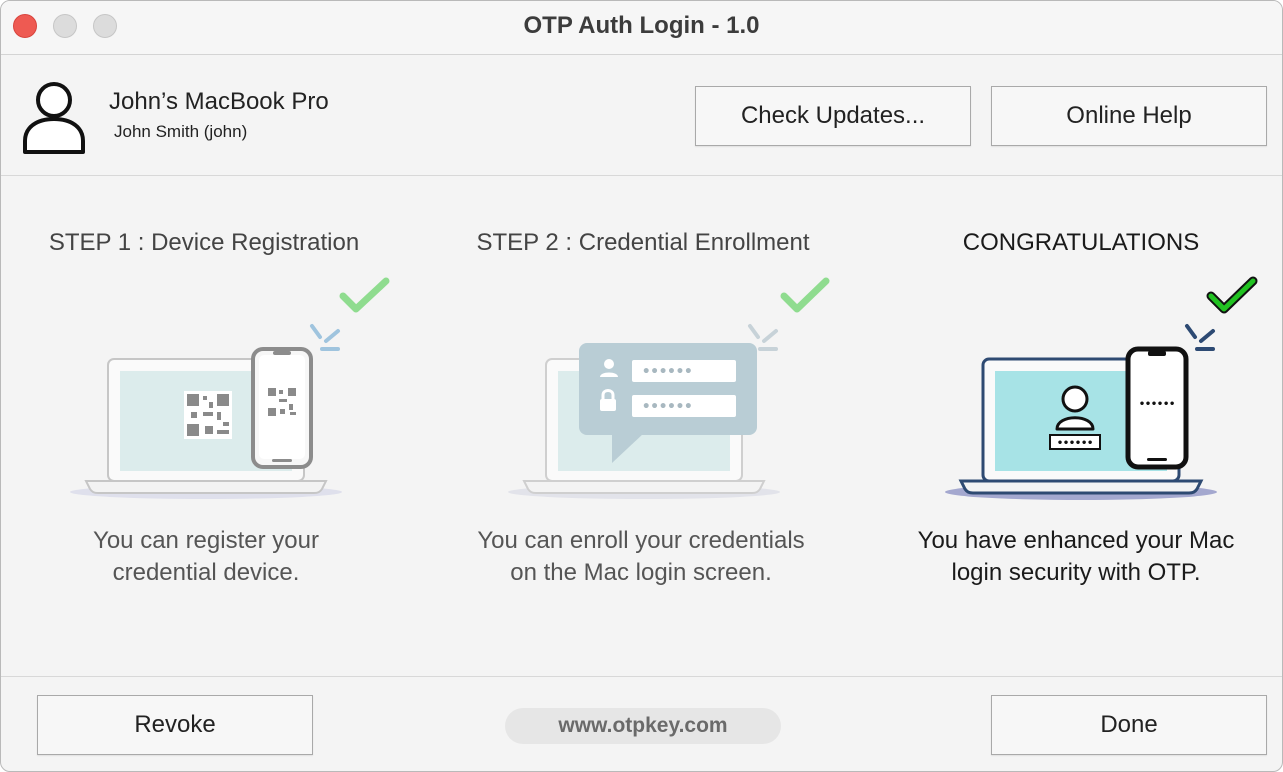  I want to click on user-name: John Smith (john), so click(181, 131).